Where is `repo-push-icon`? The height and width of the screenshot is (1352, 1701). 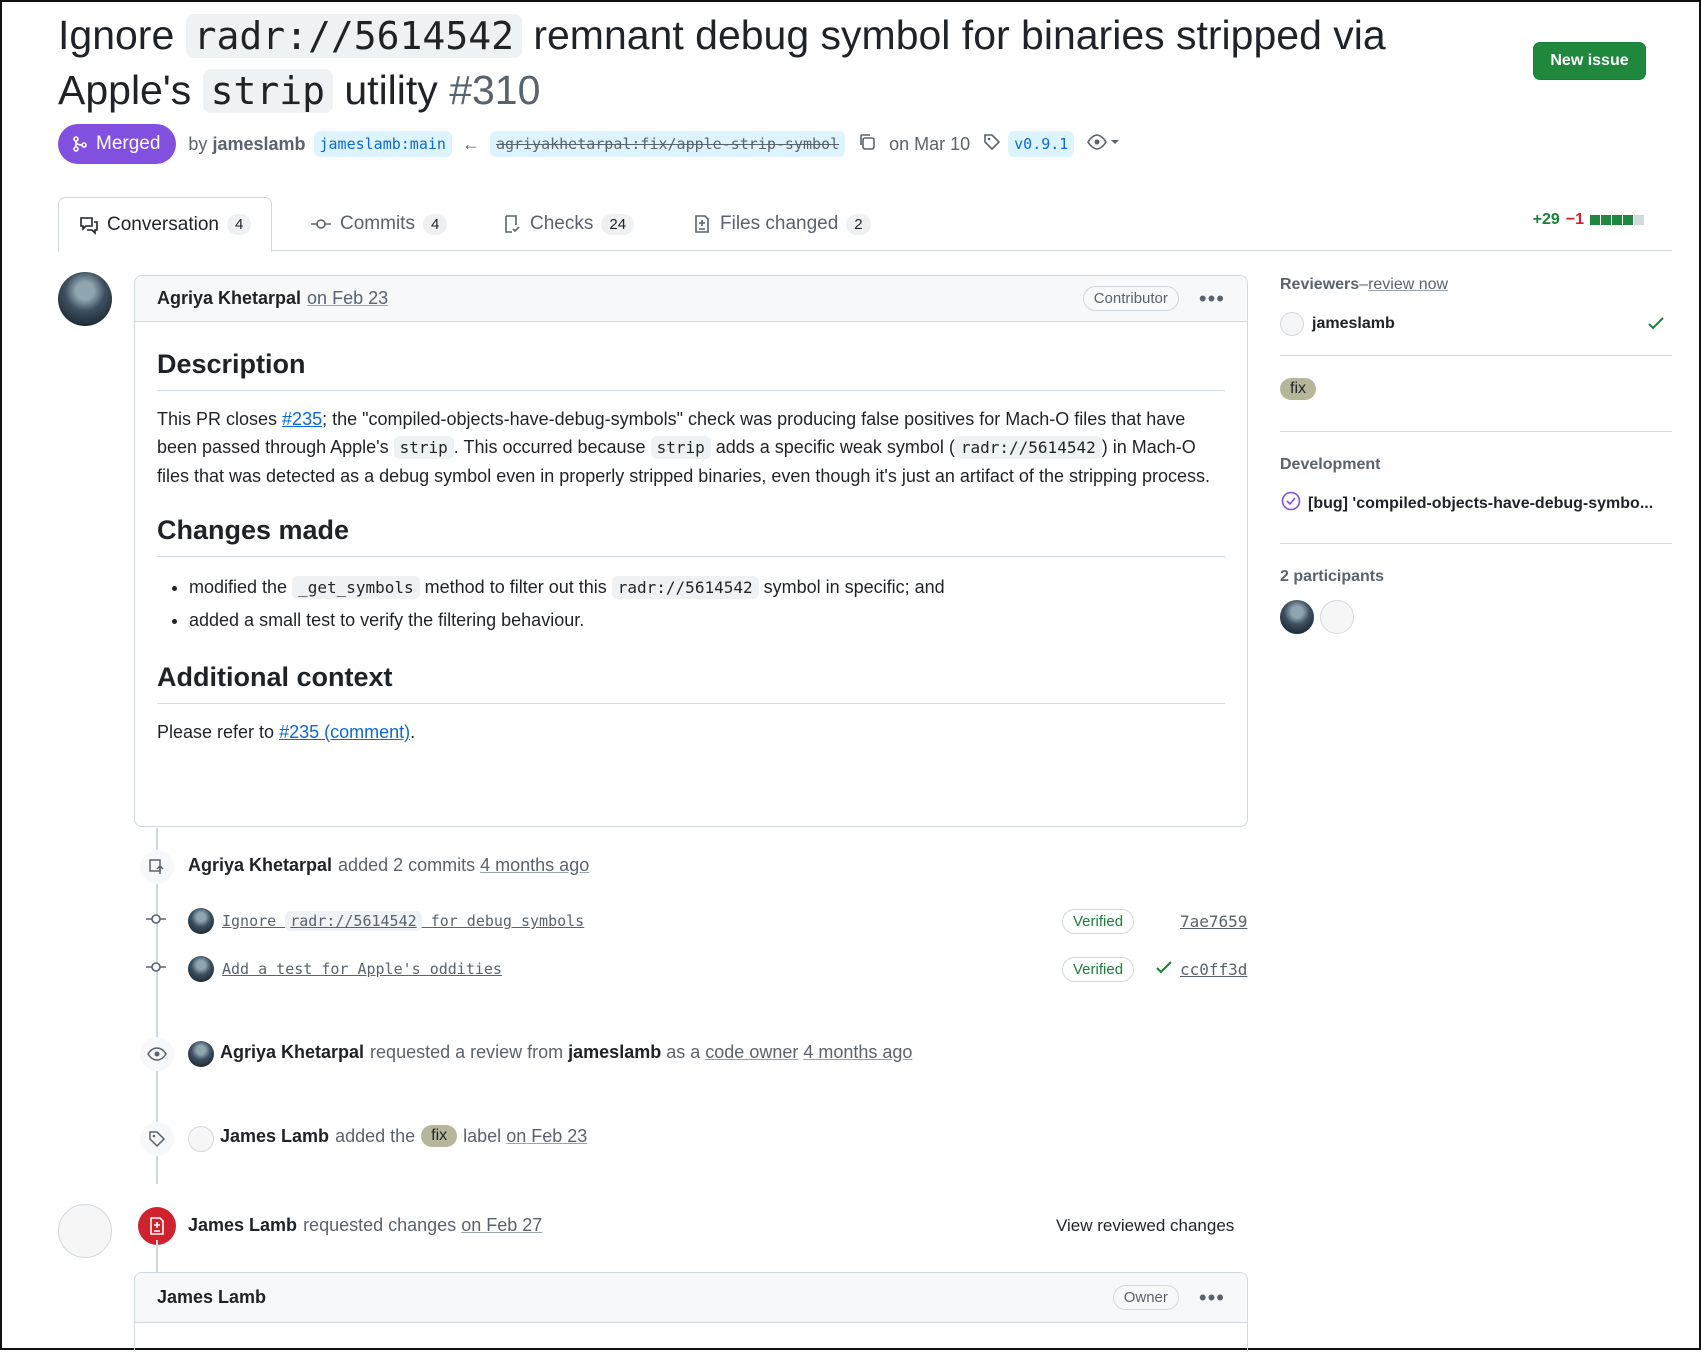
repo-push-icon is located at coordinates (157, 867).